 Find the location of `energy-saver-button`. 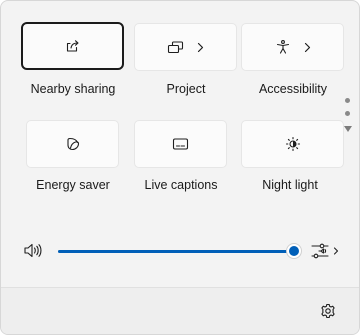

energy-saver-button is located at coordinates (72, 144).